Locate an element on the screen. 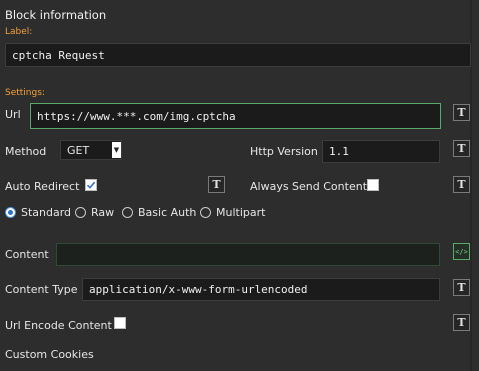 This screenshot has height=371, width=479. content-type-variable-button: T is located at coordinates (461, 287).